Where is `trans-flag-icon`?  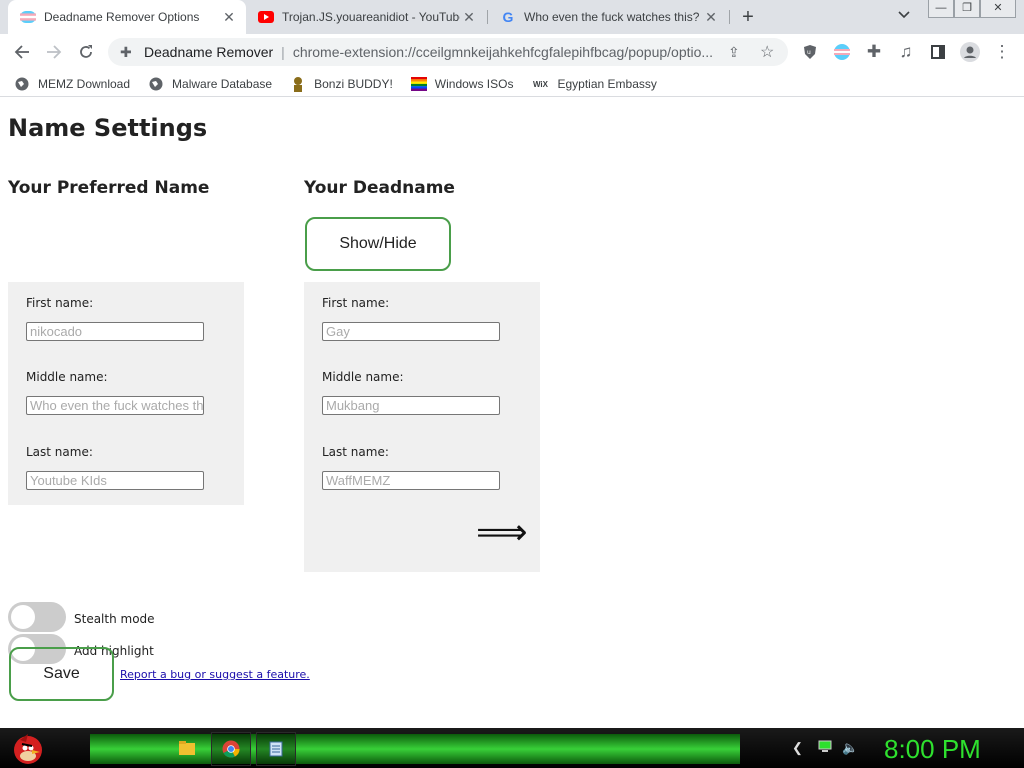
trans-flag-icon is located at coordinates (28, 17).